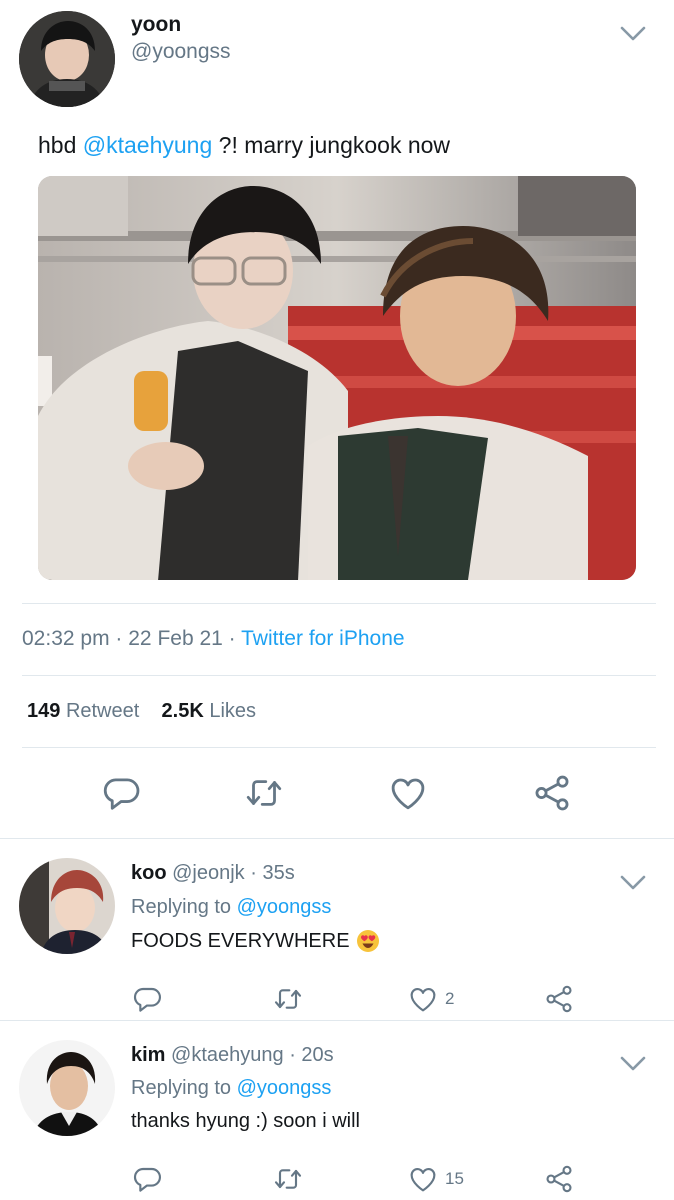 The height and width of the screenshot is (1200, 674). Describe the element at coordinates (233, 711) in the screenshot. I see `likes-label: Likes` at that location.